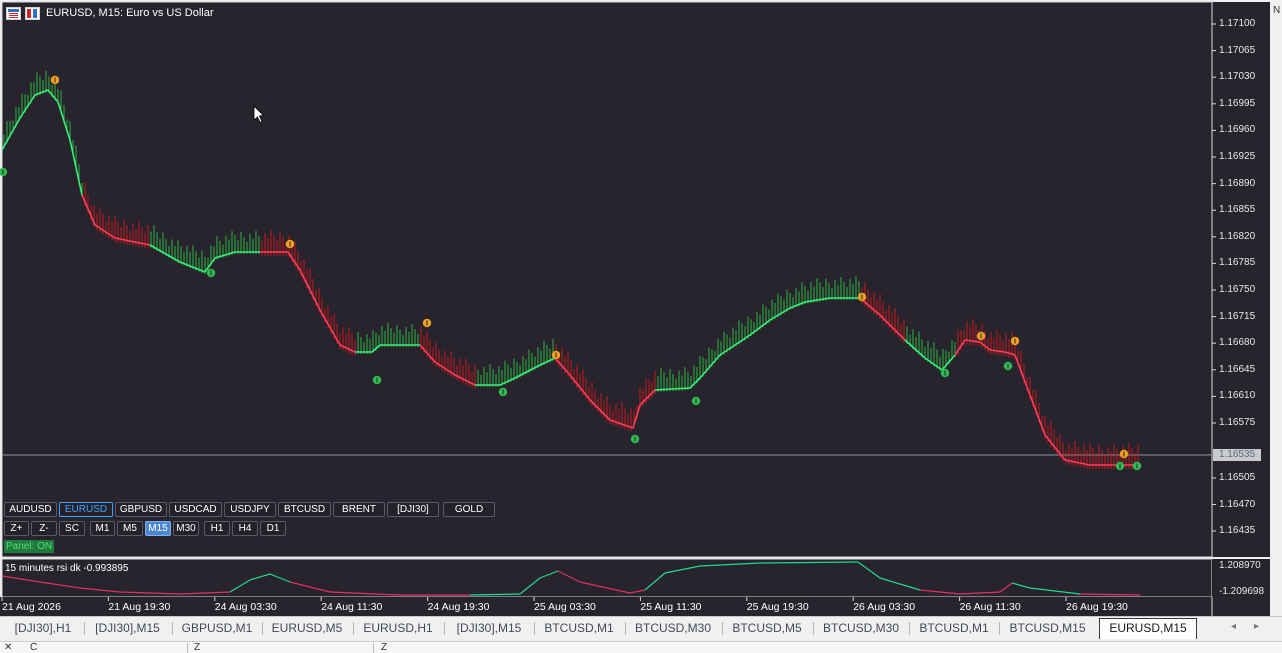 The width and height of the screenshot is (1282, 653). What do you see at coordinates (1237, 236) in the screenshot?
I see `price-tick-label: 1.16820` at bounding box center [1237, 236].